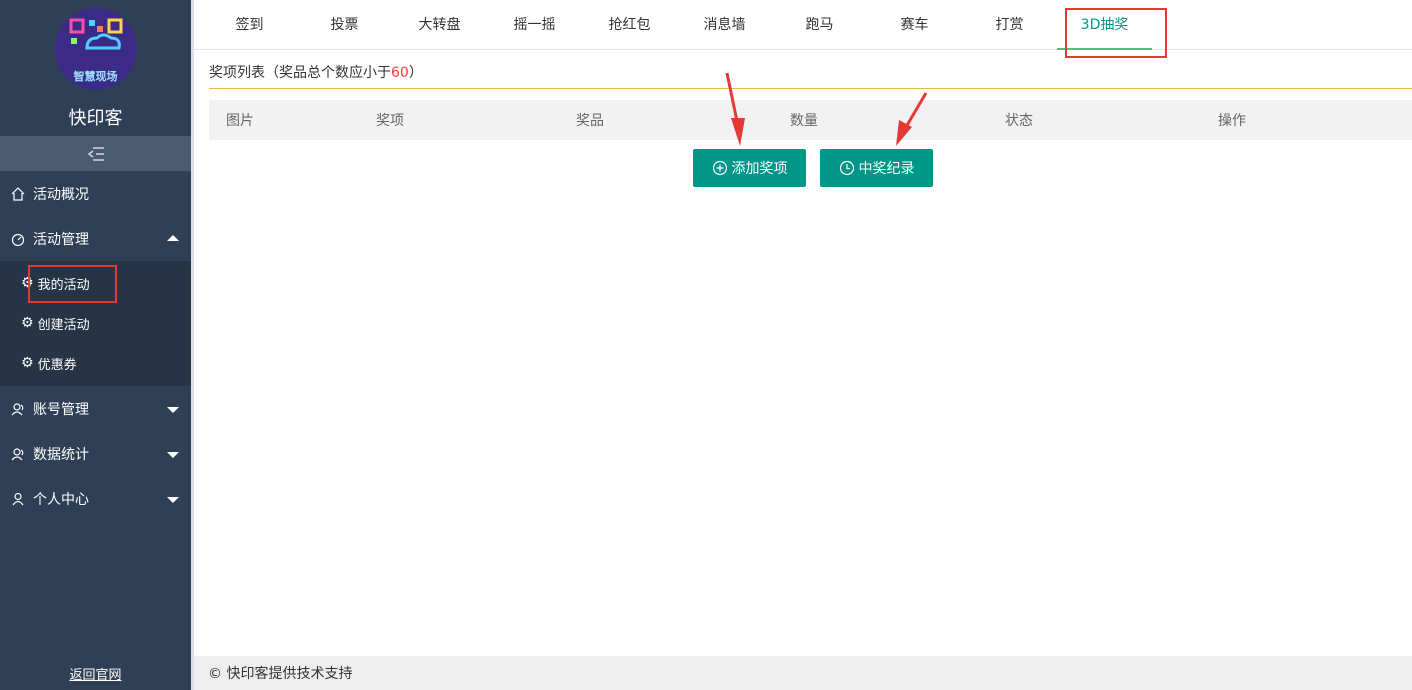 The width and height of the screenshot is (1412, 690). I want to click on winning-records-label: 中奖纪录, so click(886, 169).